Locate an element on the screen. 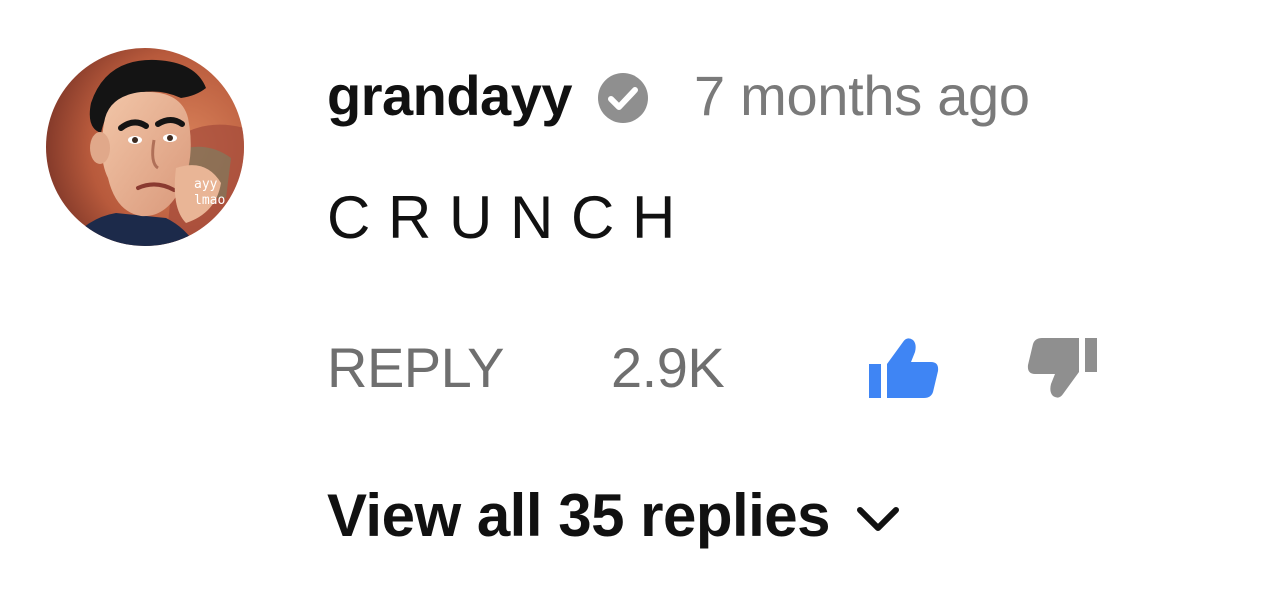 The height and width of the screenshot is (600, 1280). avatar-image: ayy lmao is located at coordinates (145, 147).